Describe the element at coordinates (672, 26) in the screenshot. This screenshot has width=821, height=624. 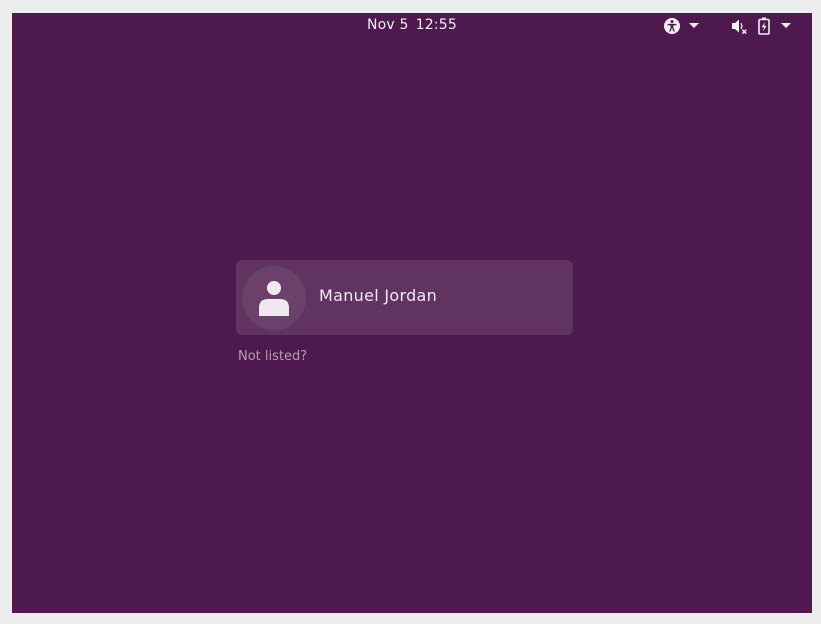
I see `accessibility-icon` at that location.